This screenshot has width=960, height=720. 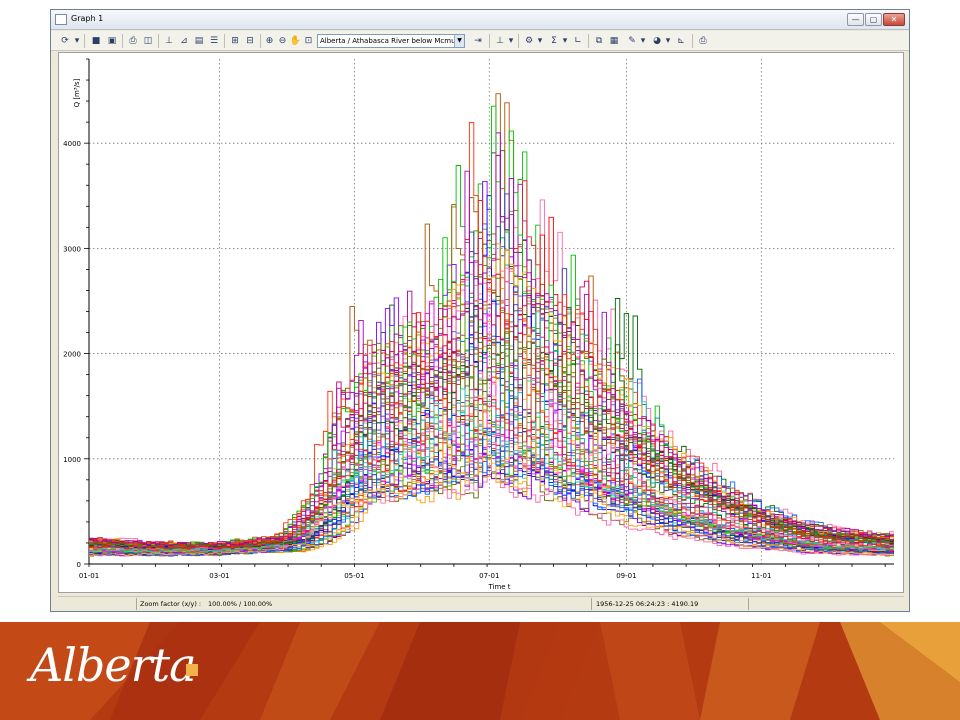 I want to click on grid-icon: ⊞, so click(x=235, y=41).